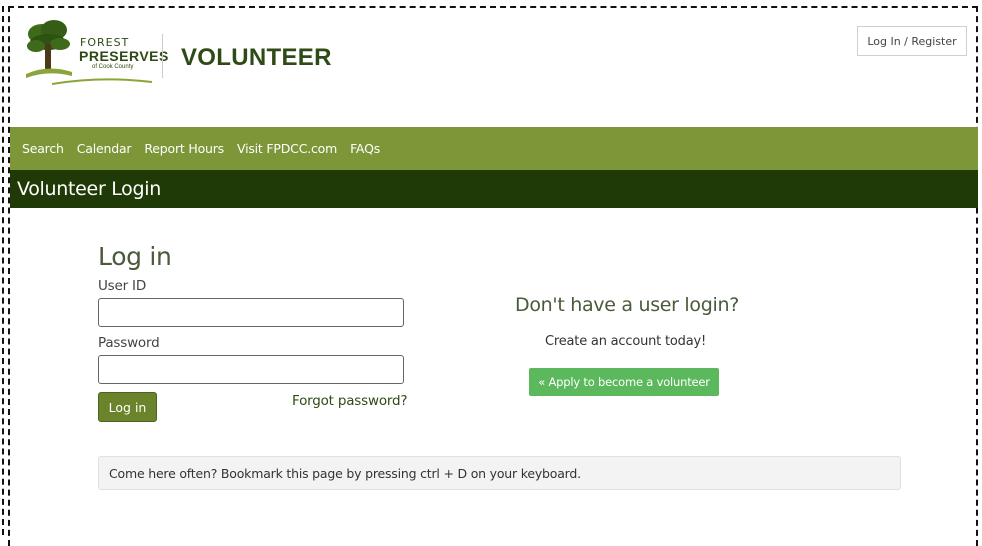 Image resolution: width=982 pixels, height=546 pixels. Describe the element at coordinates (912, 41) in the screenshot. I see `login-register-button: Log In / Register` at that location.